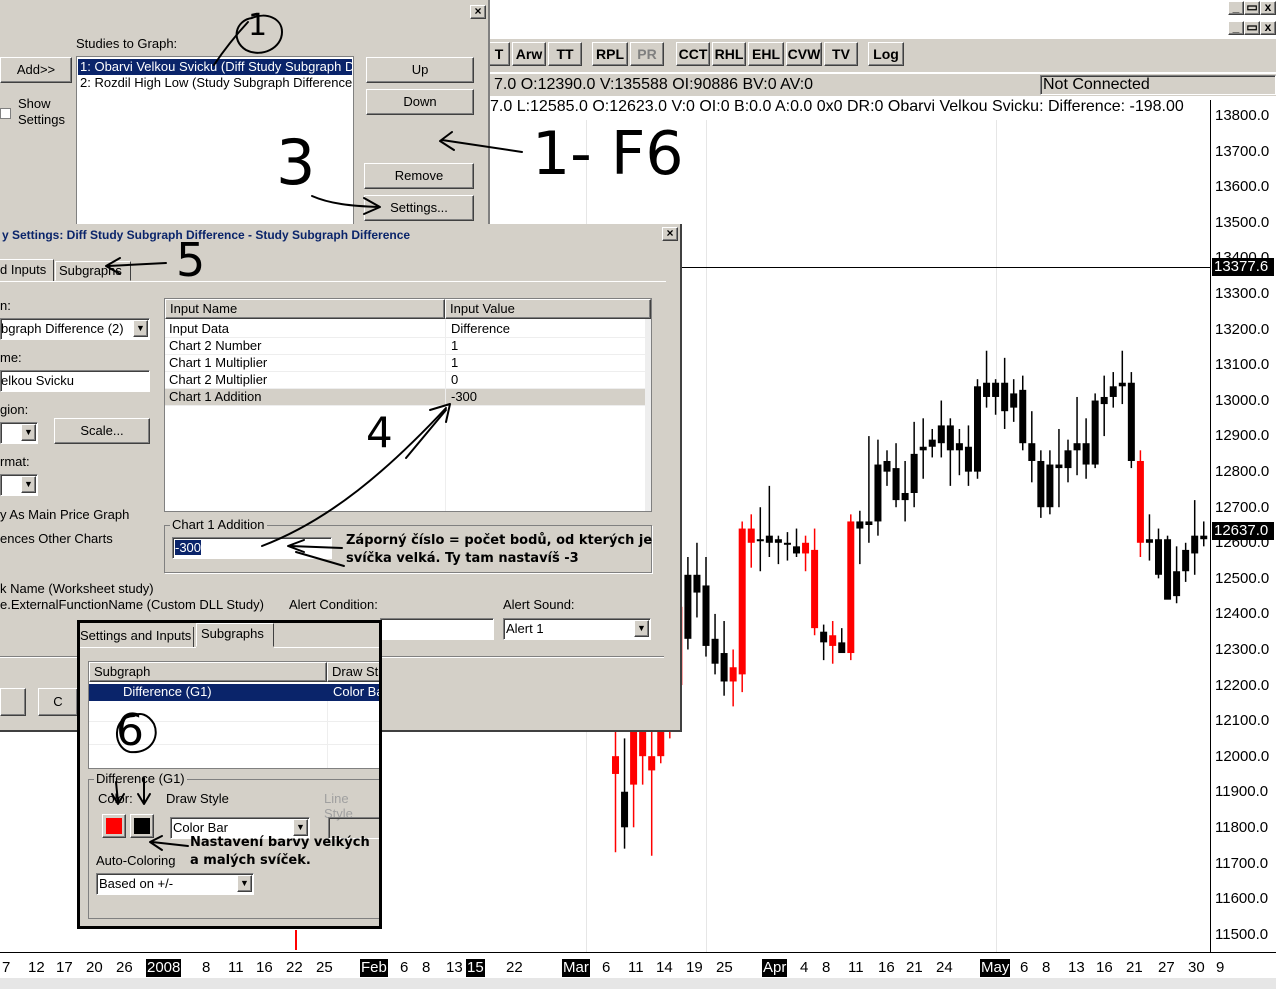 Image resolution: width=1276 pixels, height=989 pixels. What do you see at coordinates (1236, 8) in the screenshot?
I see `minimize-button: _` at bounding box center [1236, 8].